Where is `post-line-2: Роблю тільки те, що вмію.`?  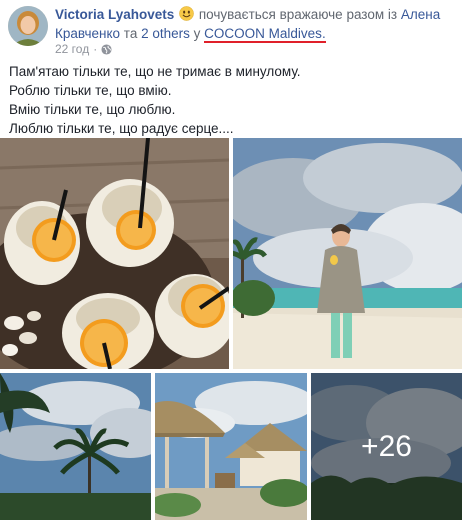 post-line-2: Роблю тільки те, що вмію. is located at coordinates (90, 90).